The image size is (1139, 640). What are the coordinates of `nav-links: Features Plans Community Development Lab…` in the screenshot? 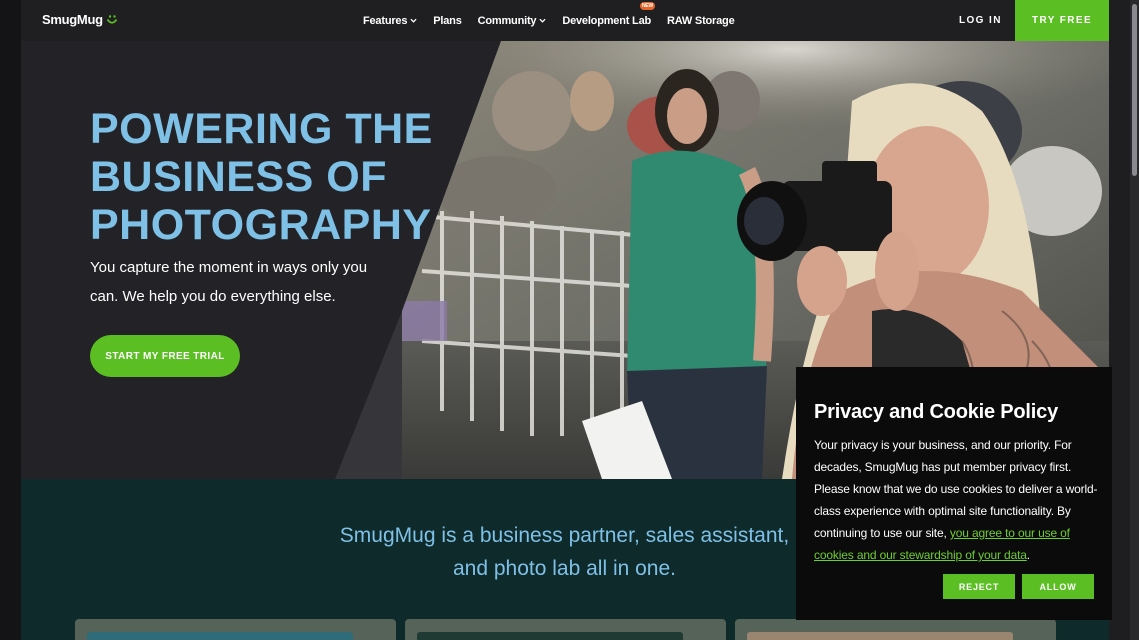 It's located at (557, 20).